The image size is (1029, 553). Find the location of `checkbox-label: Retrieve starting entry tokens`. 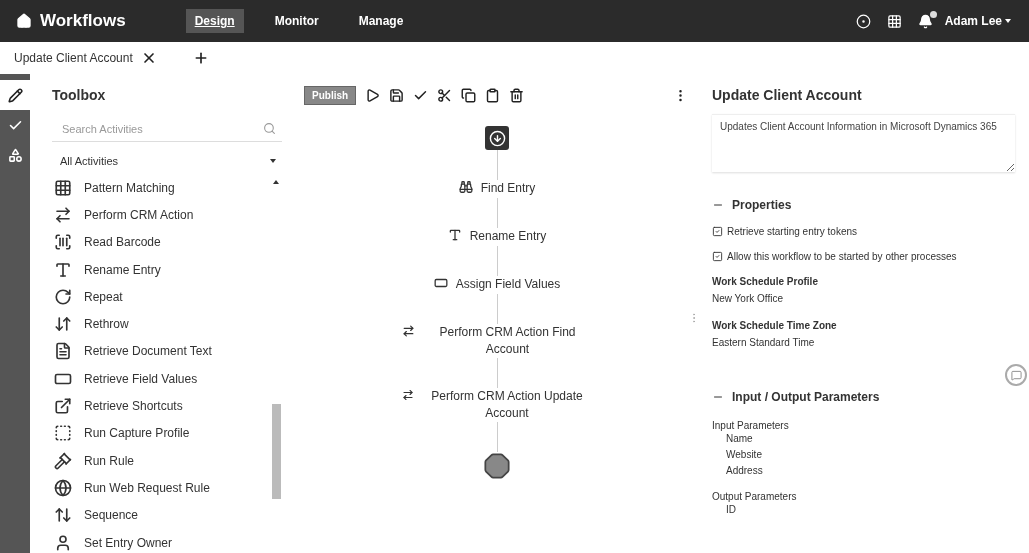

checkbox-label: Retrieve starting entry tokens is located at coordinates (792, 231).